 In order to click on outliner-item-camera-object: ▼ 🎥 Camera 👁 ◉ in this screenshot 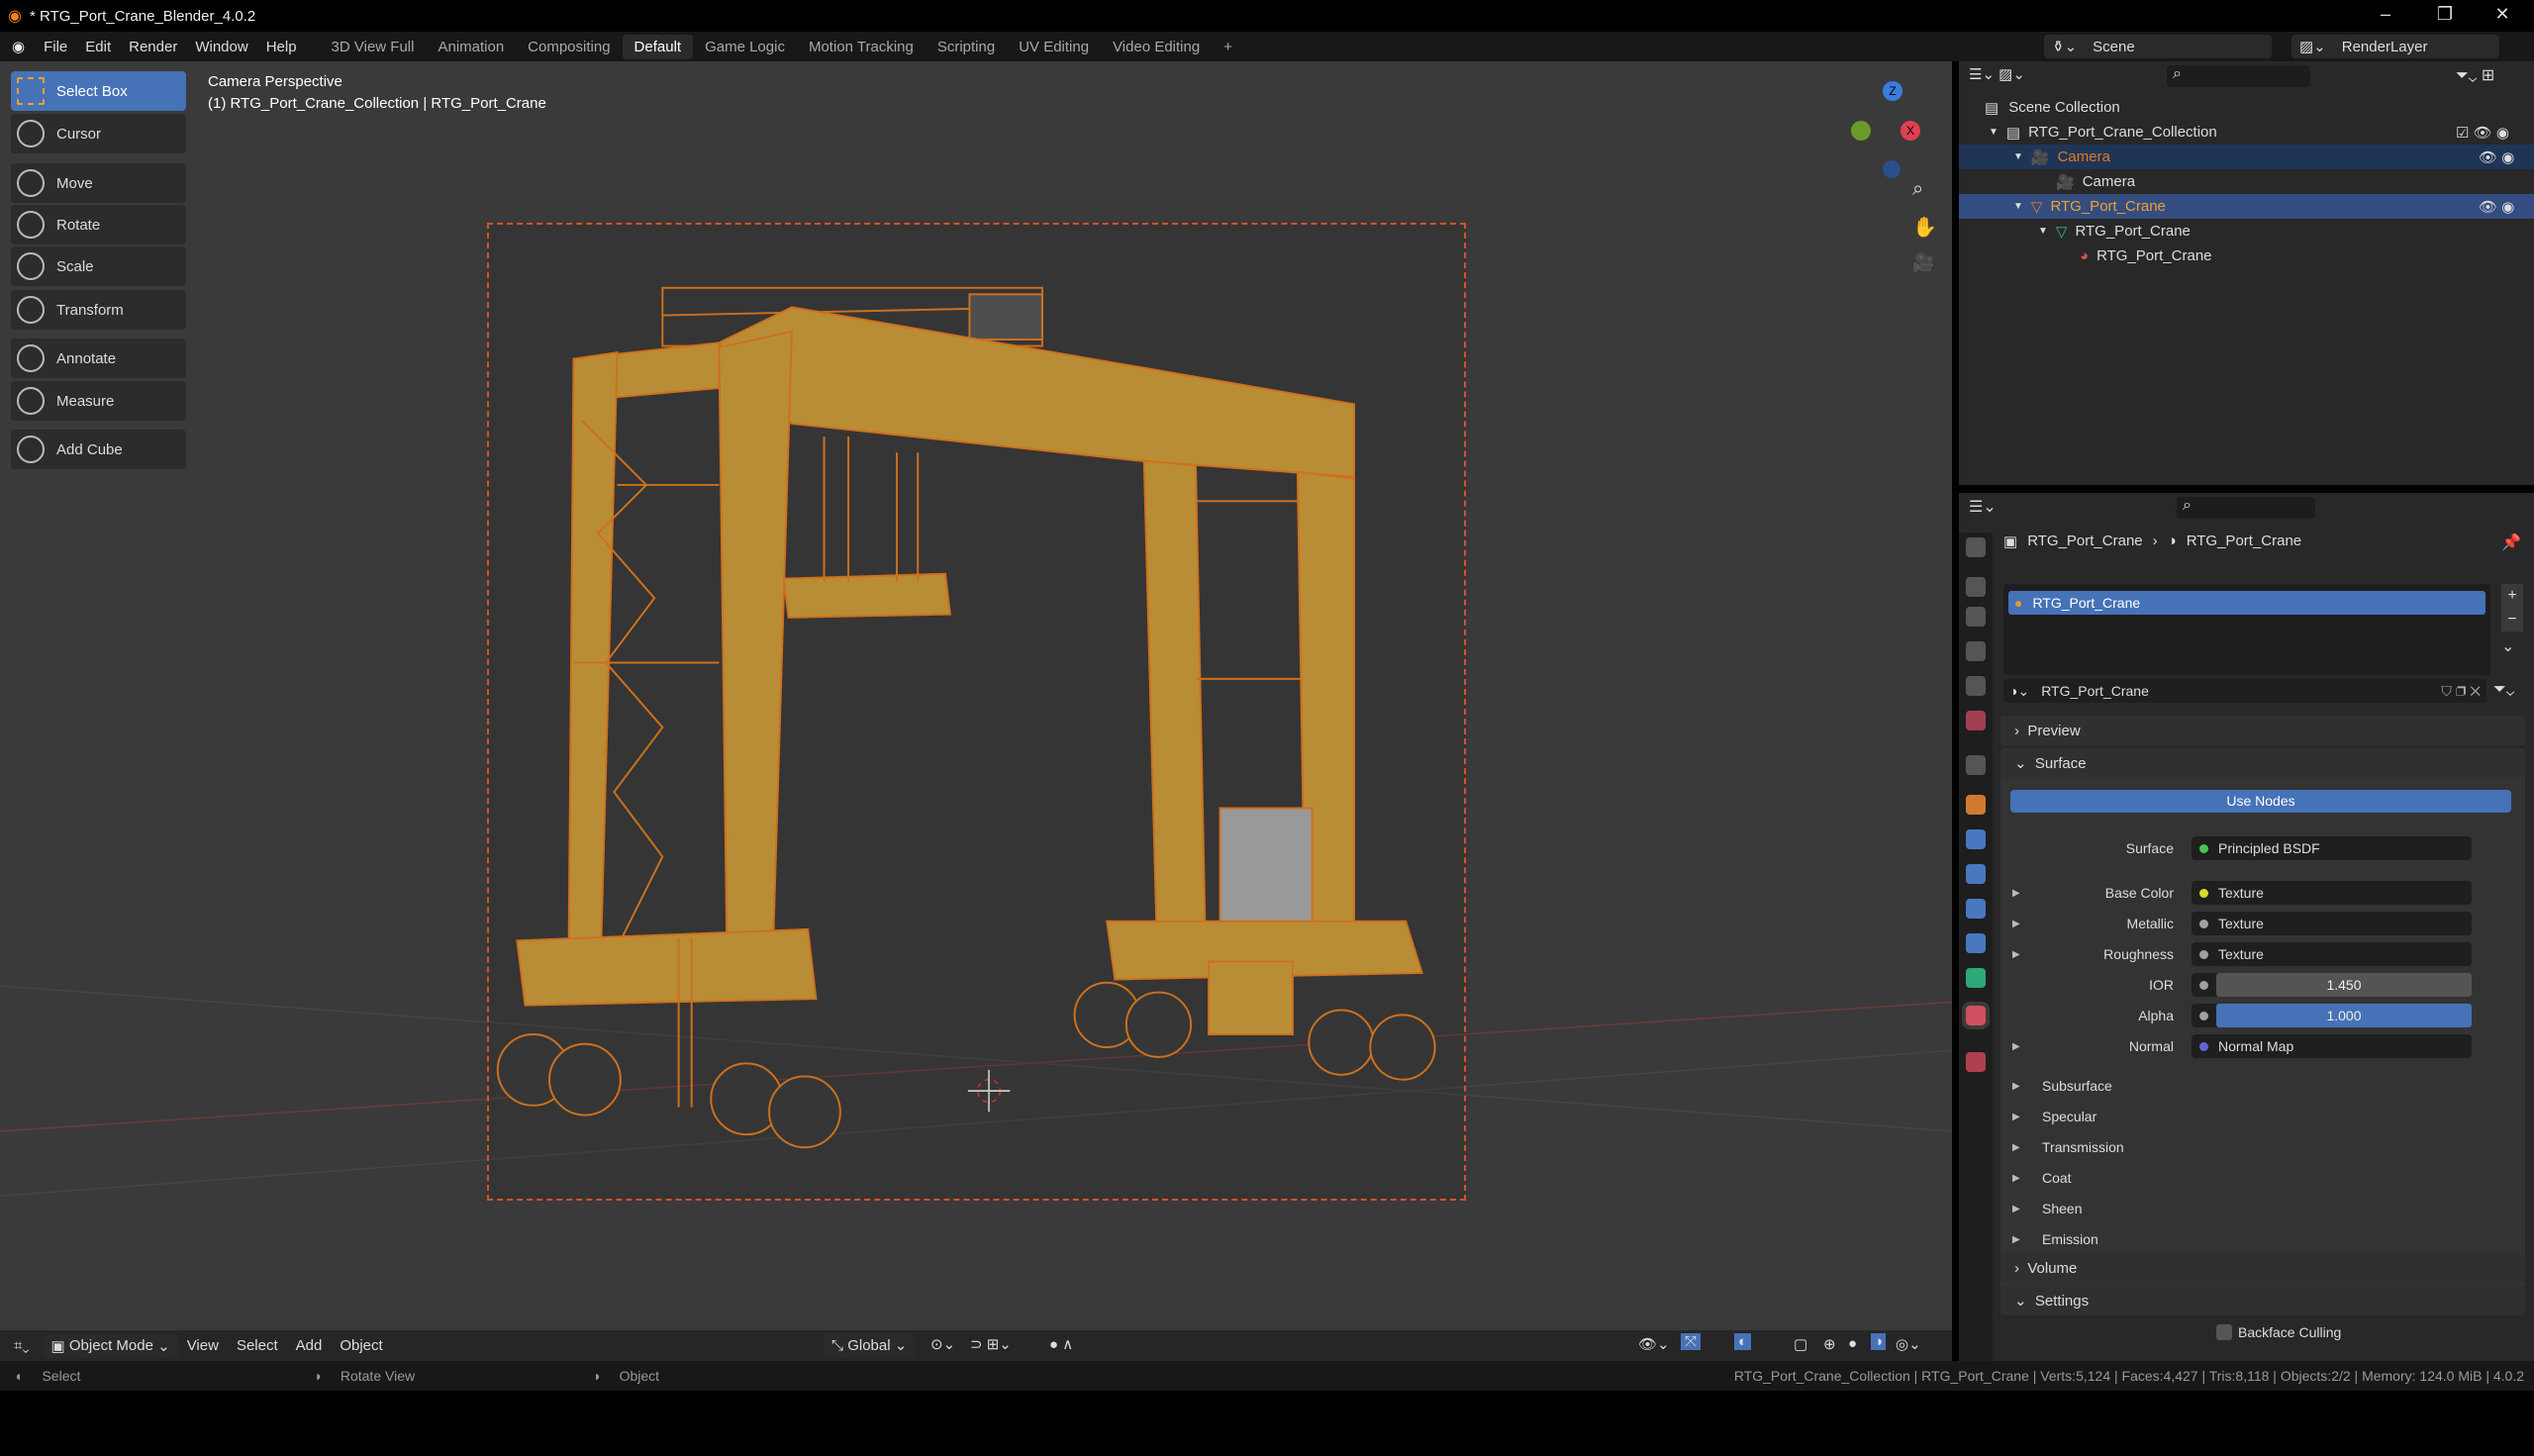, I will do `click(2246, 157)`.